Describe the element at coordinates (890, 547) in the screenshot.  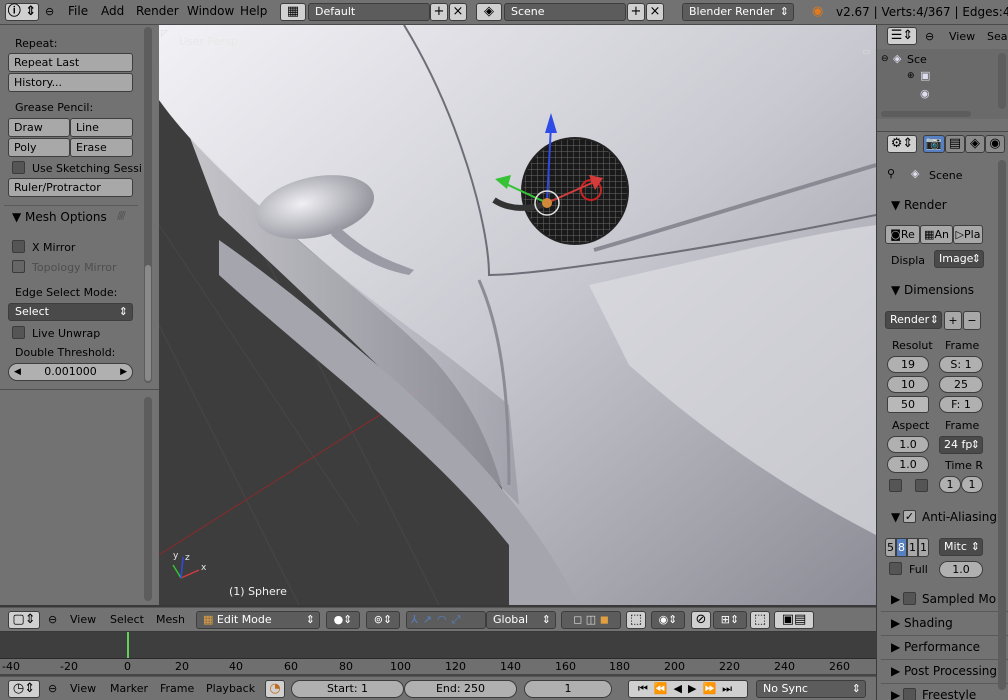
I see `aa-samples-5: 5` at that location.